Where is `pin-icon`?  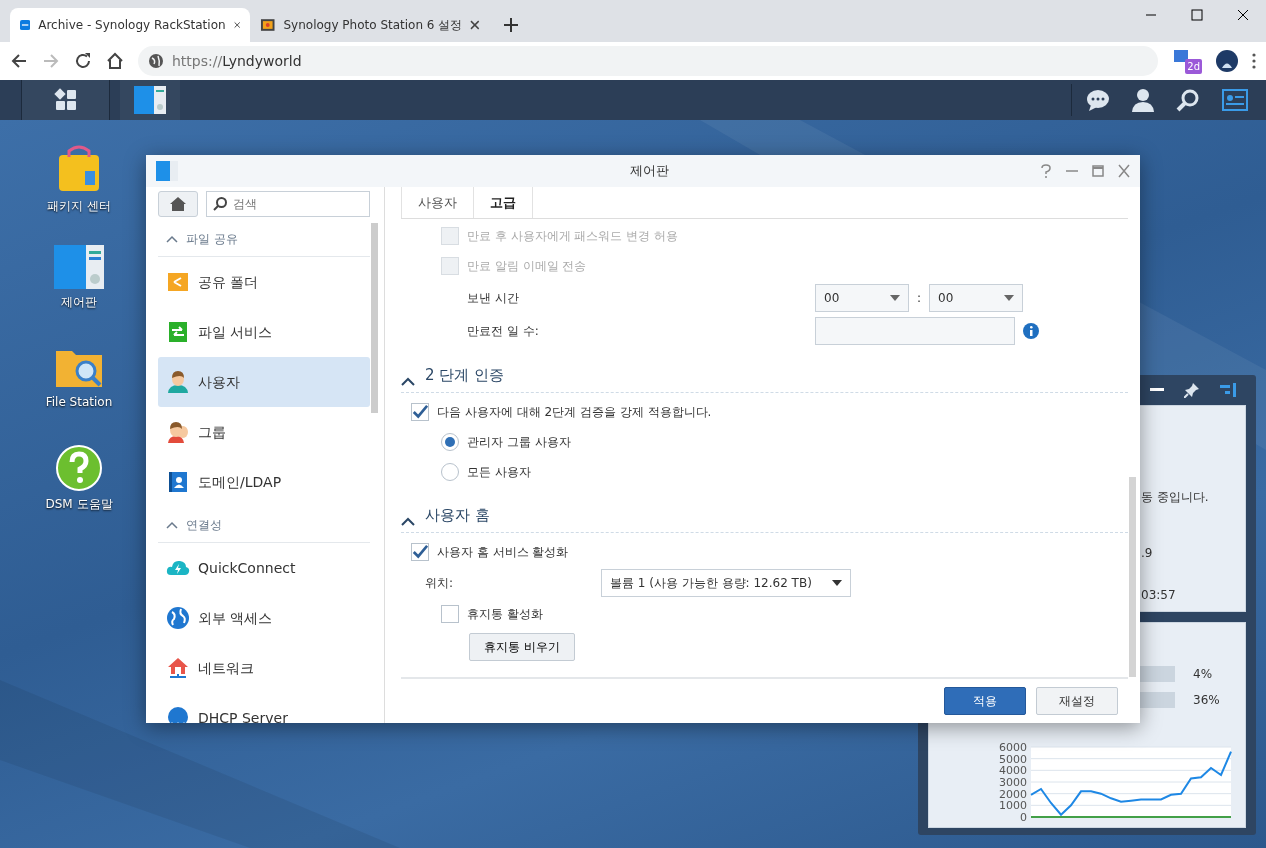
pin-icon is located at coordinates (1192, 390).